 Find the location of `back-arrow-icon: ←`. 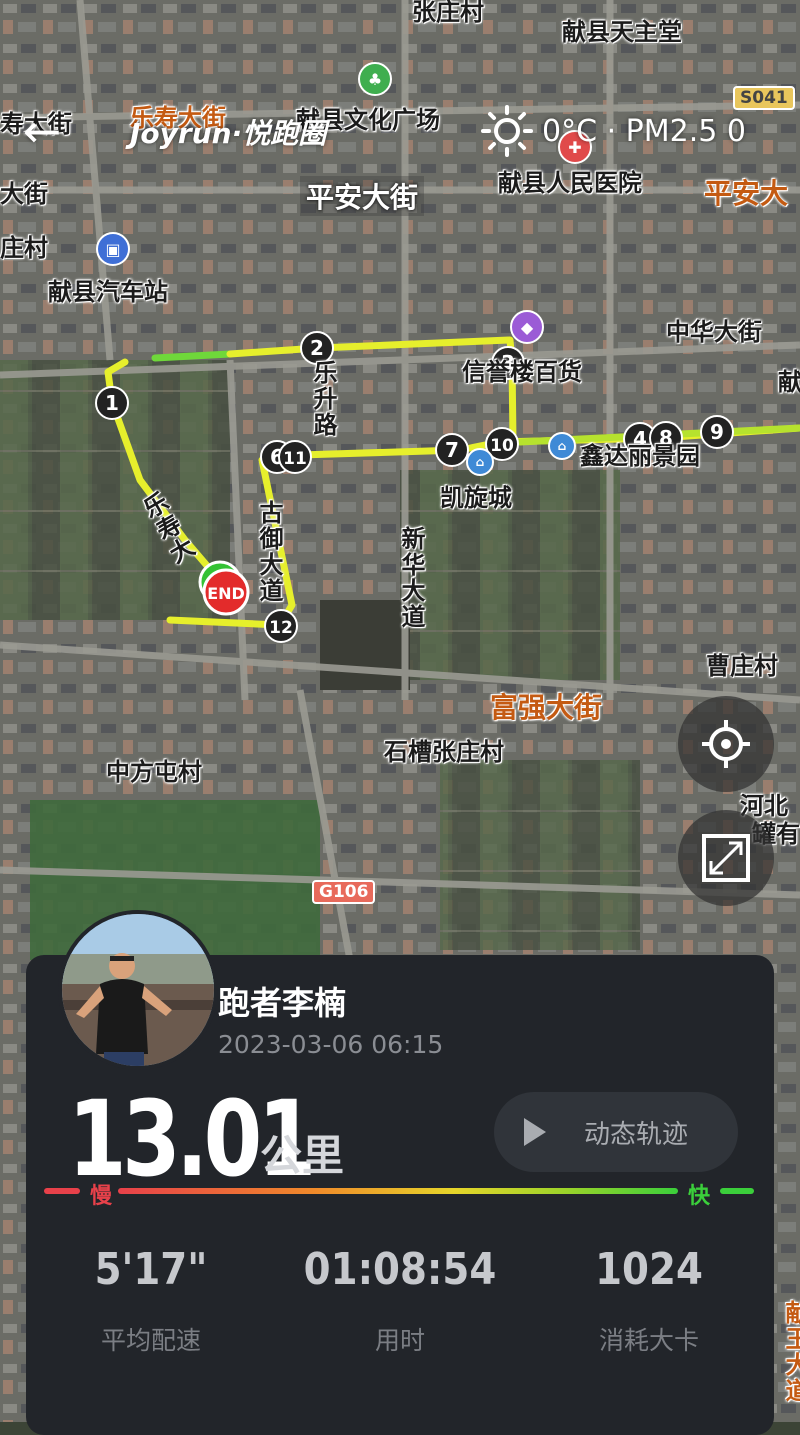

back-arrow-icon: ← is located at coordinates (42, 133).